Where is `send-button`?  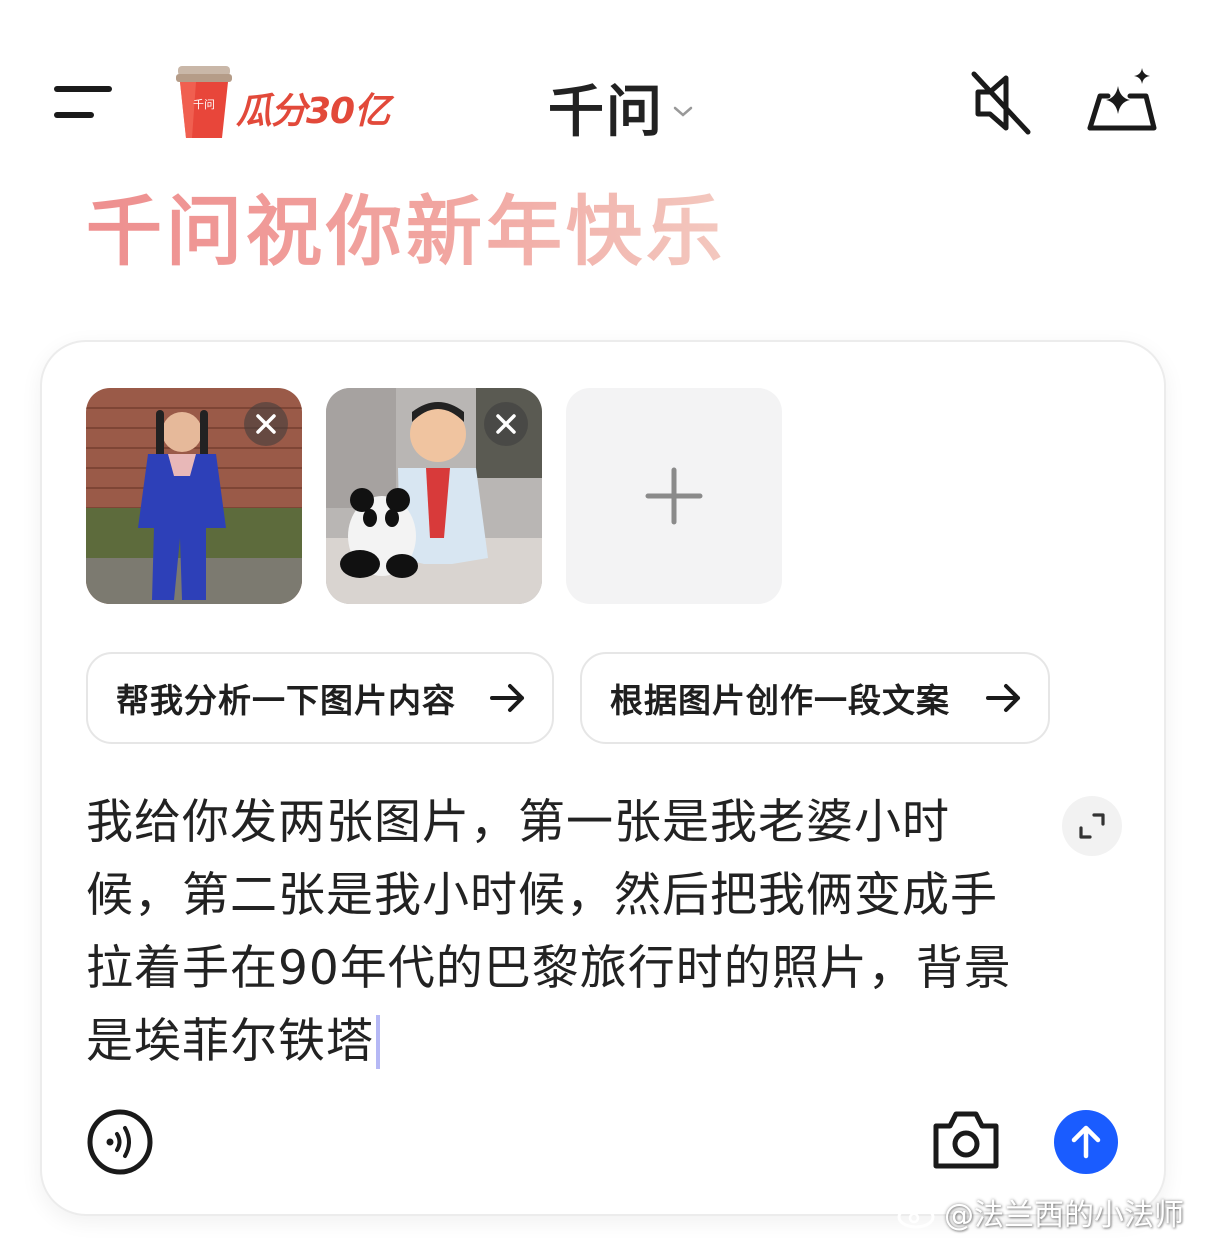
send-button is located at coordinates (1086, 1142).